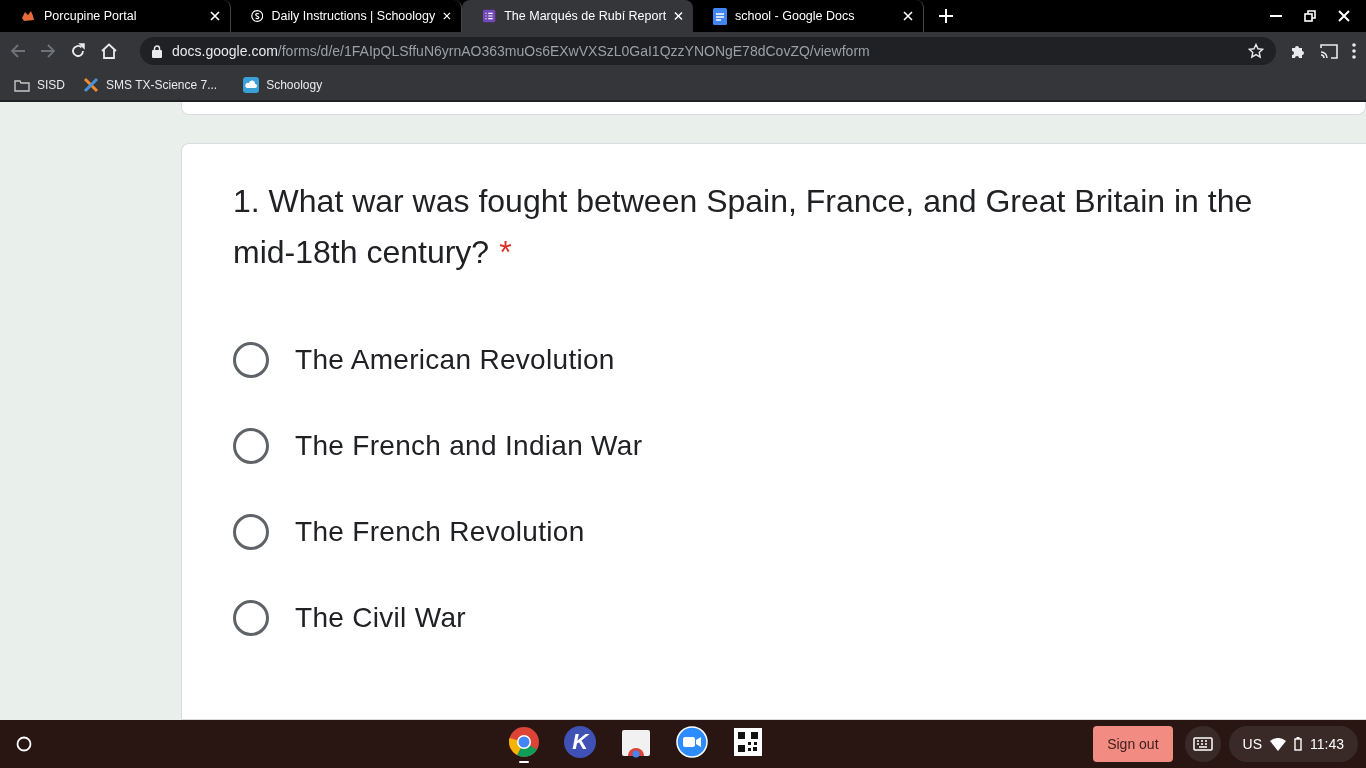 Image resolution: width=1366 pixels, height=768 pixels. I want to click on shelf-app: K, so click(580, 744).